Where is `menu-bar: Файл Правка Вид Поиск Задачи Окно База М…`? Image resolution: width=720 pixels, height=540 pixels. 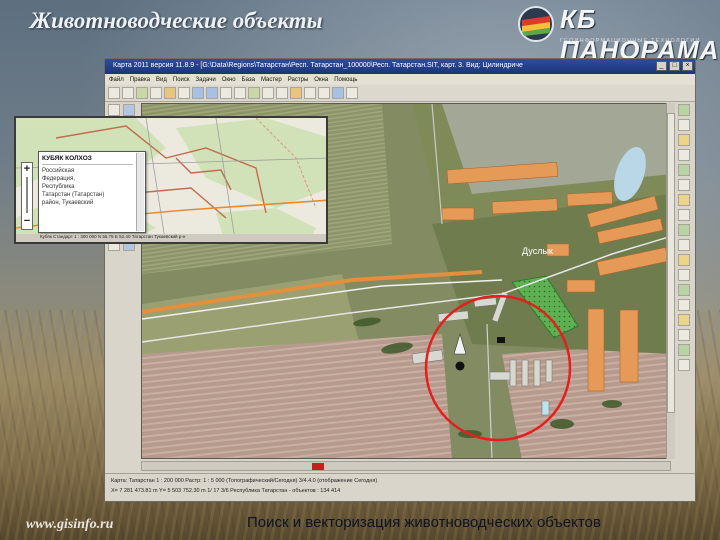 menu-bar: Файл Правка Вид Поиск Задачи Окно База М… is located at coordinates (400, 79).